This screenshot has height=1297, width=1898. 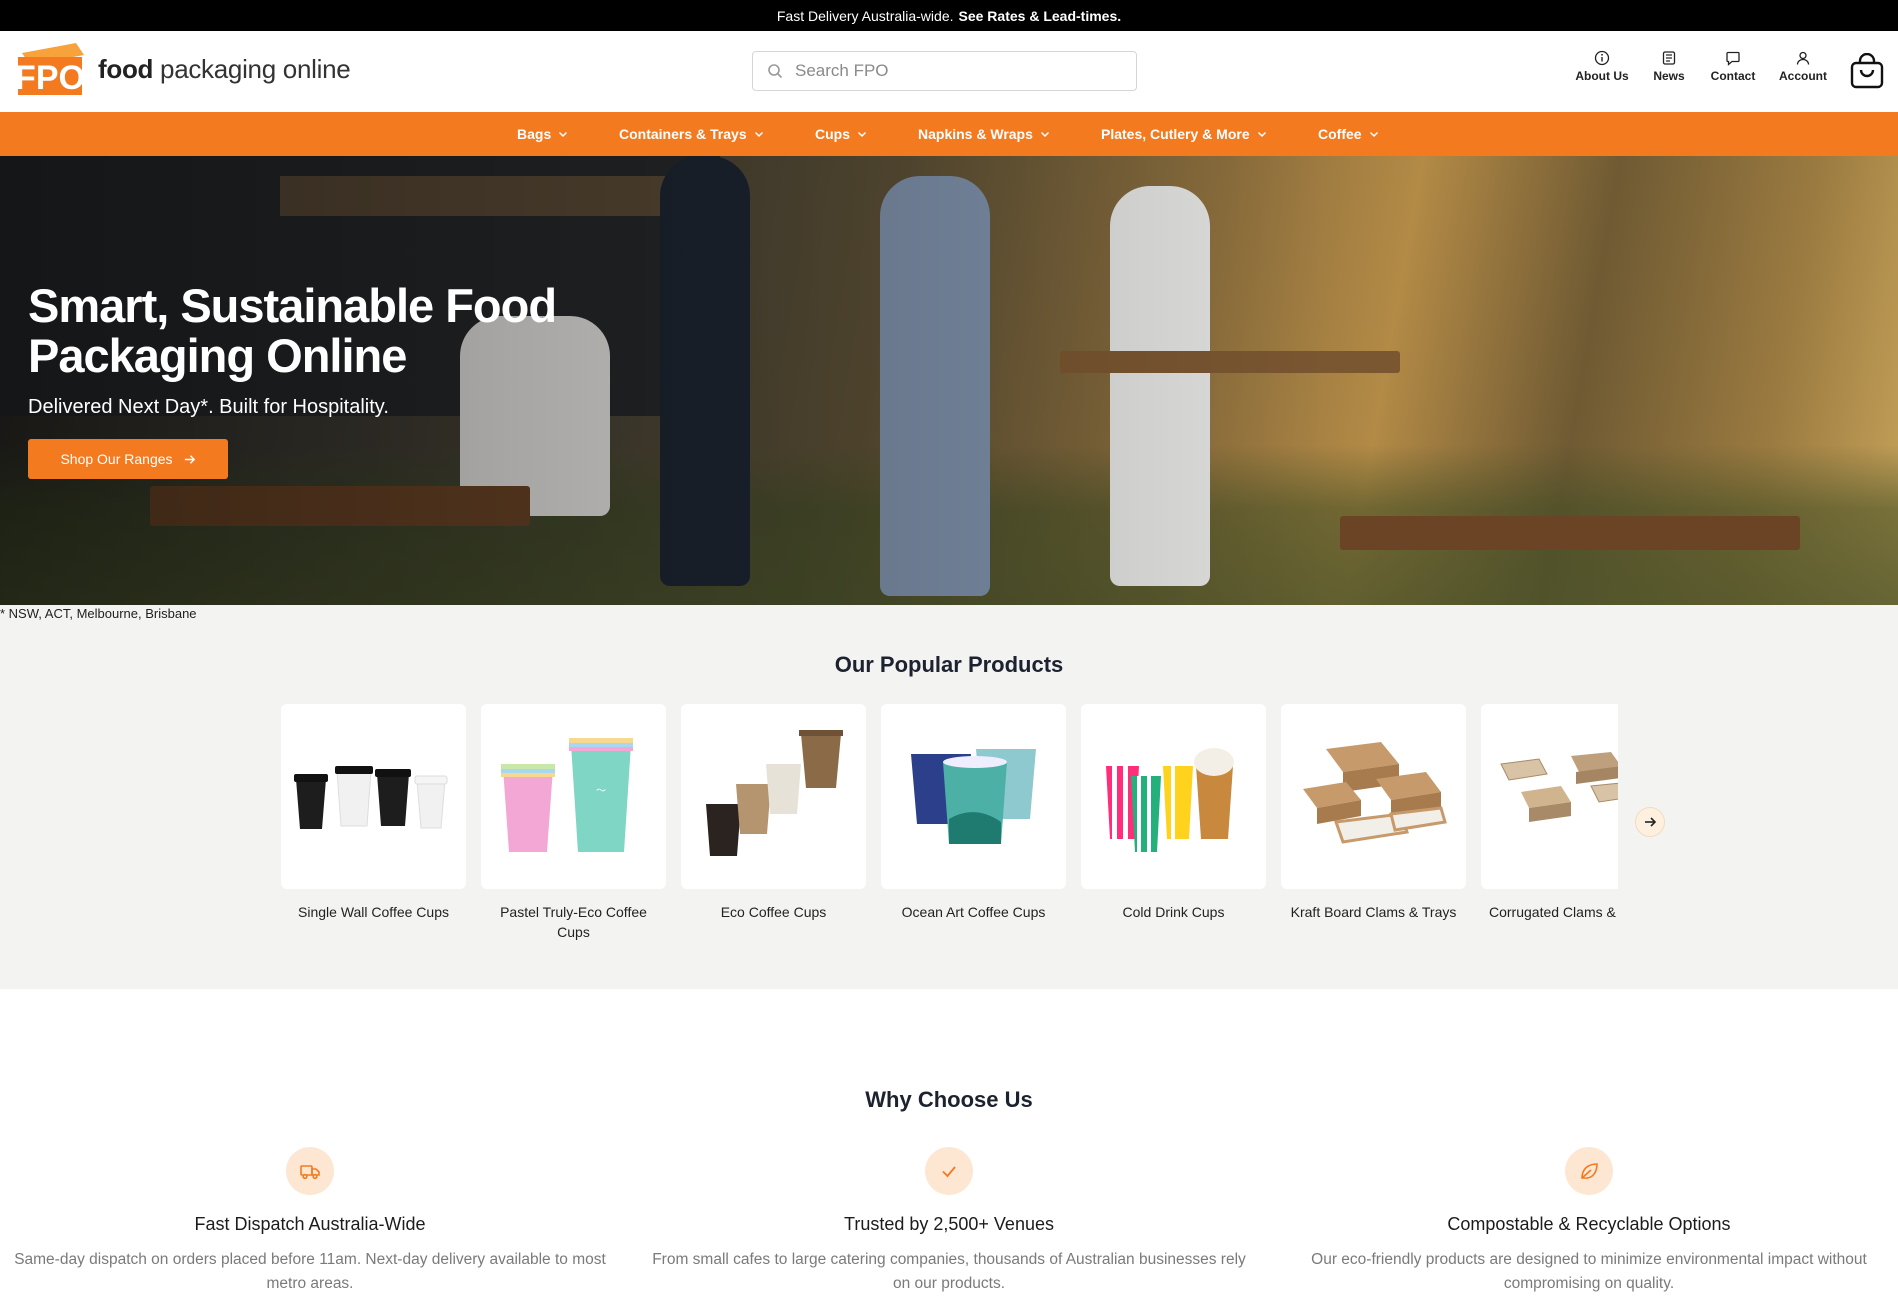 What do you see at coordinates (949, 1099) in the screenshot?
I see `why-choose-us-title: Why Choose Us` at bounding box center [949, 1099].